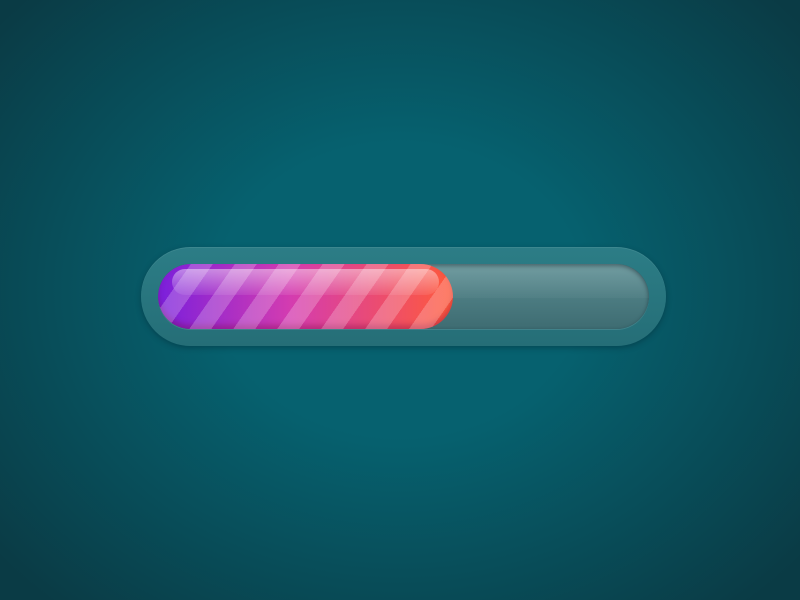 Image resolution: width=800 pixels, height=600 pixels. I want to click on progress-track, so click(403, 296).